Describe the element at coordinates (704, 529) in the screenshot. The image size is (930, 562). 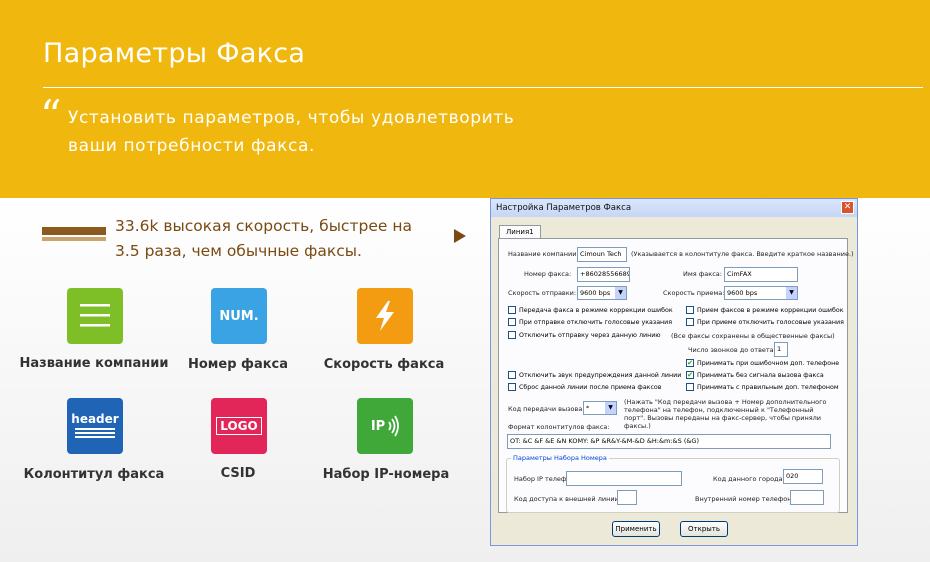
I see `open-button: Открыть` at that location.